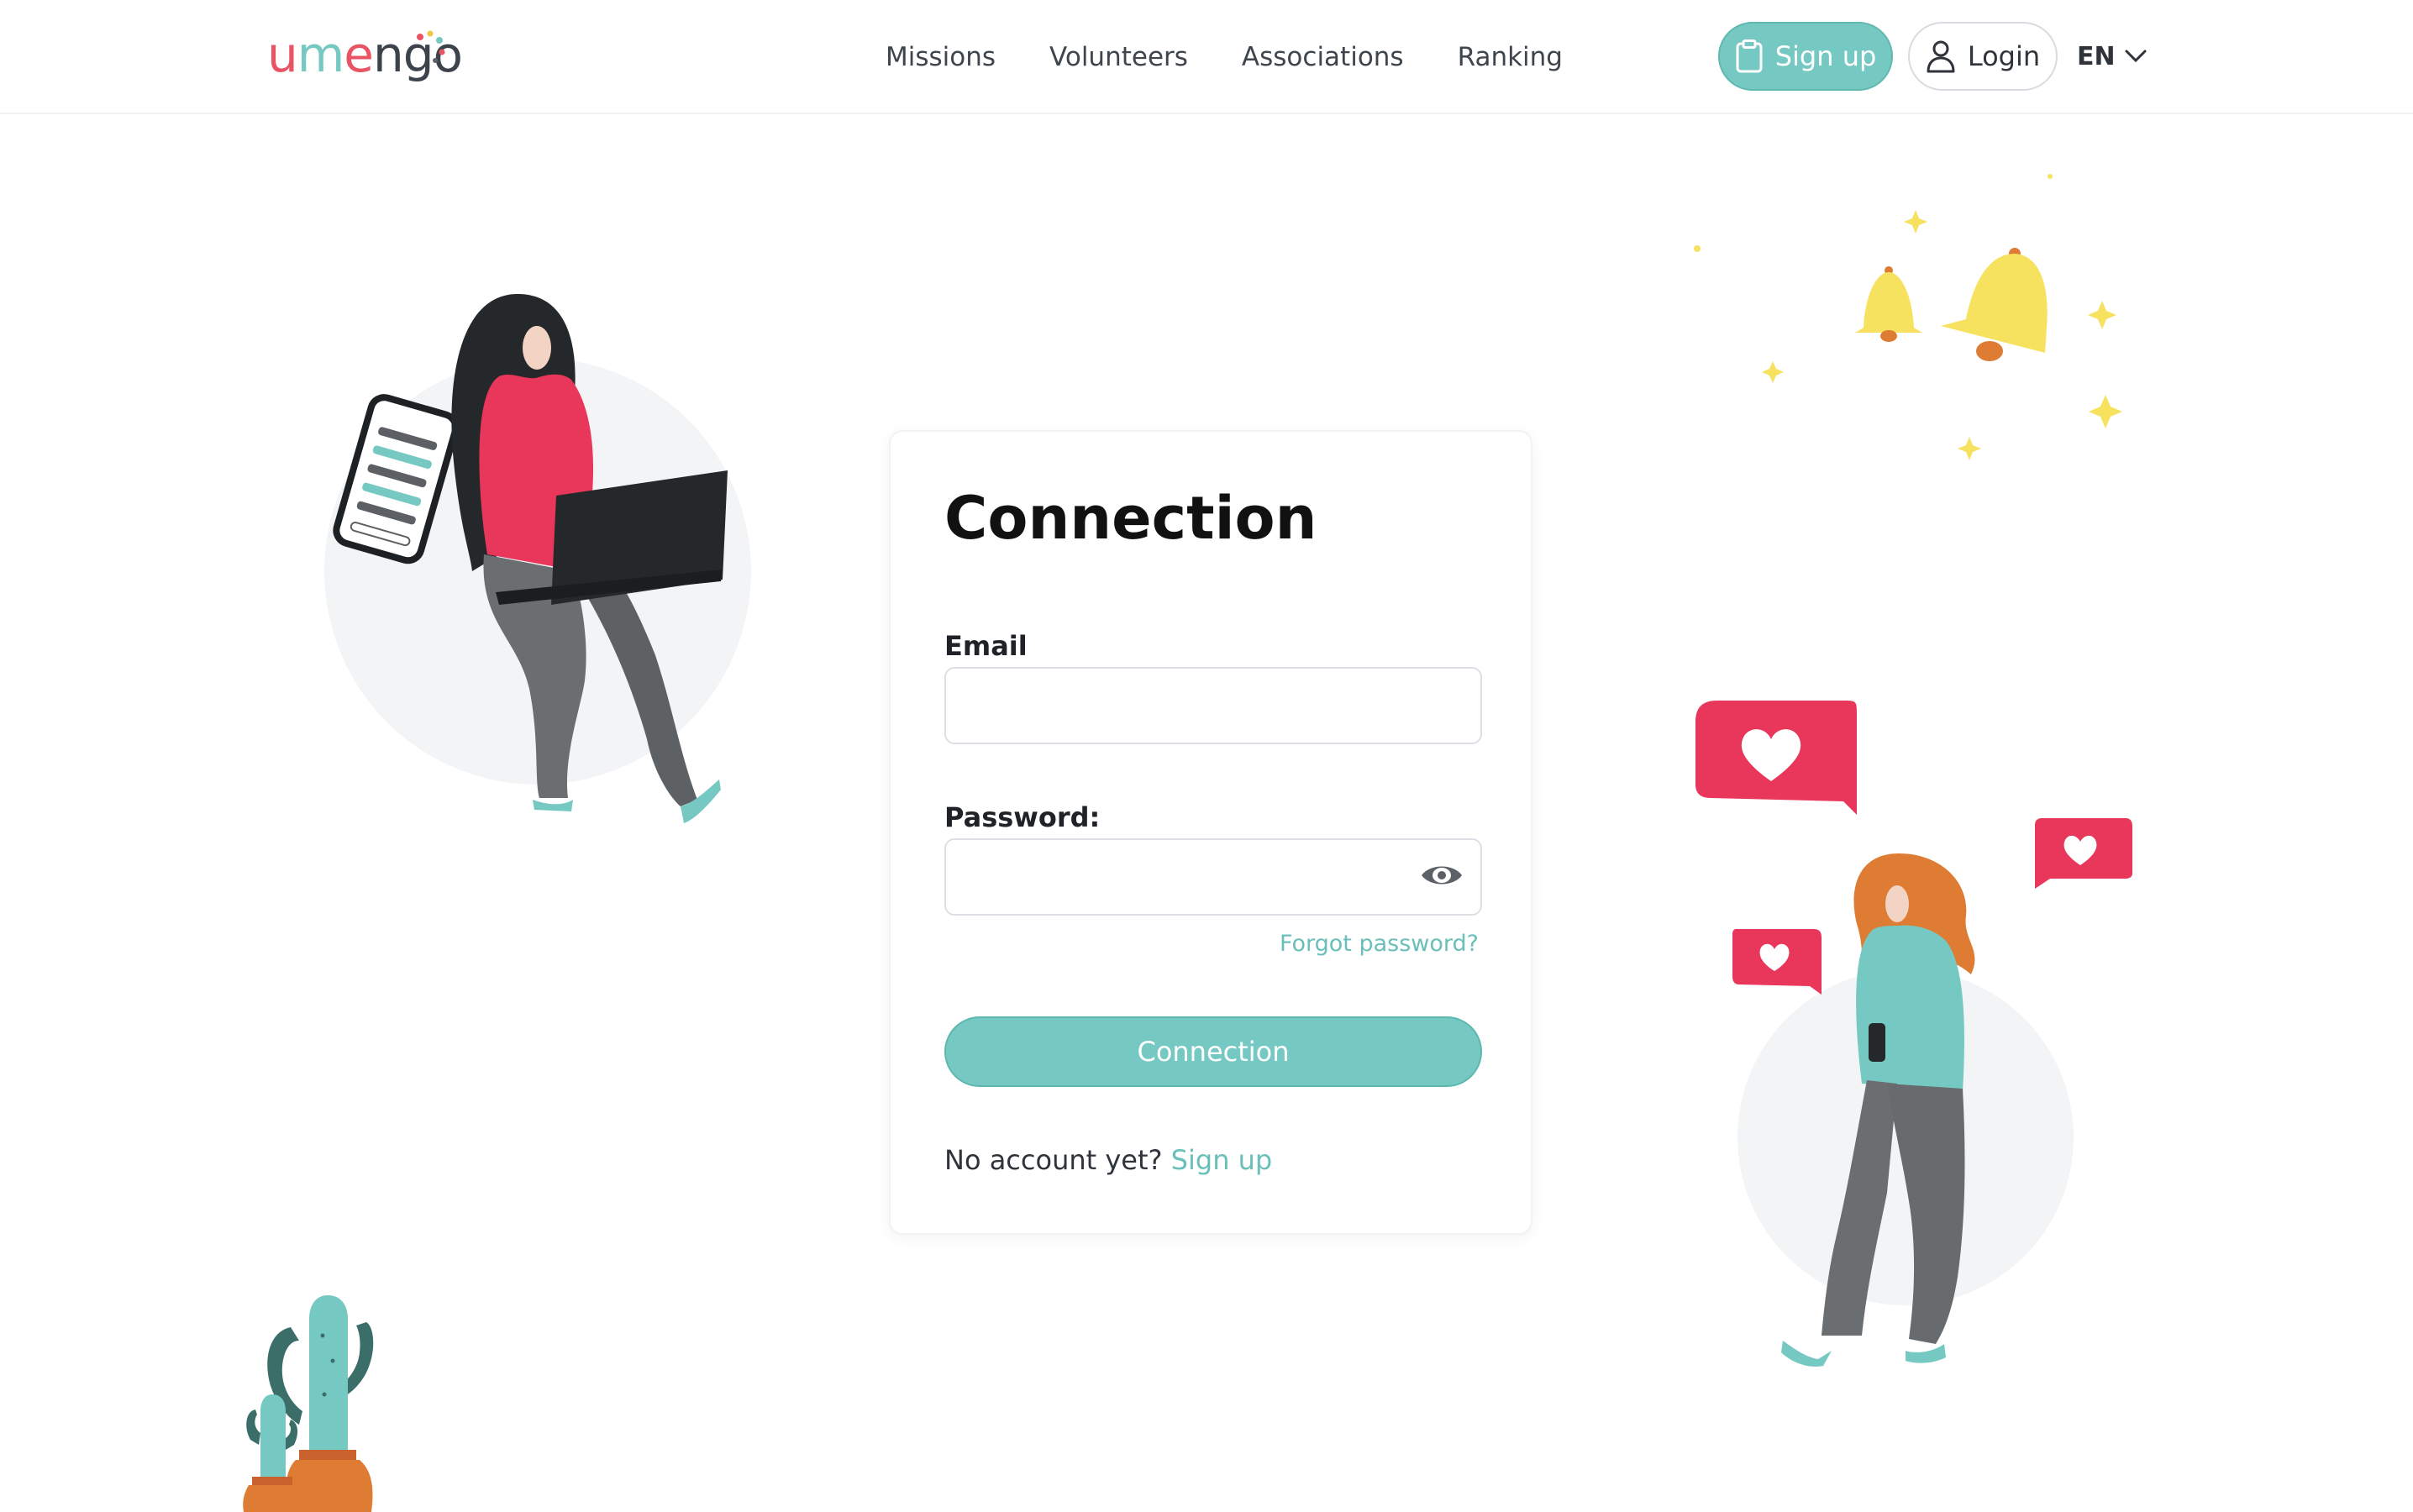  Describe the element at coordinates (941, 57) in the screenshot. I see `nav-missions: Missions` at that location.